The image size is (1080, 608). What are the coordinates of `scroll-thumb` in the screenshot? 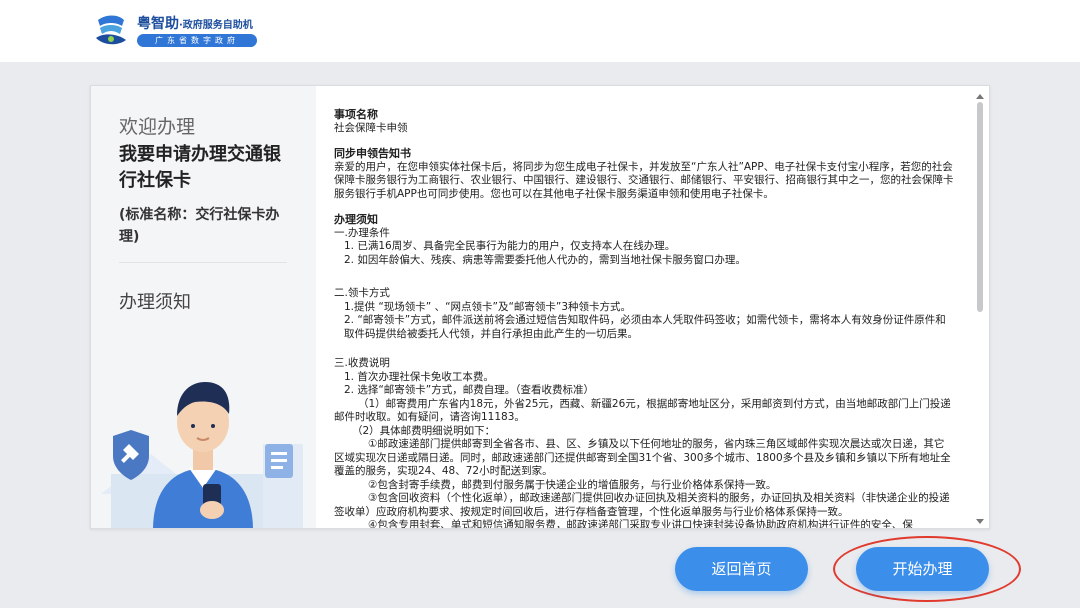 It's located at (980, 207).